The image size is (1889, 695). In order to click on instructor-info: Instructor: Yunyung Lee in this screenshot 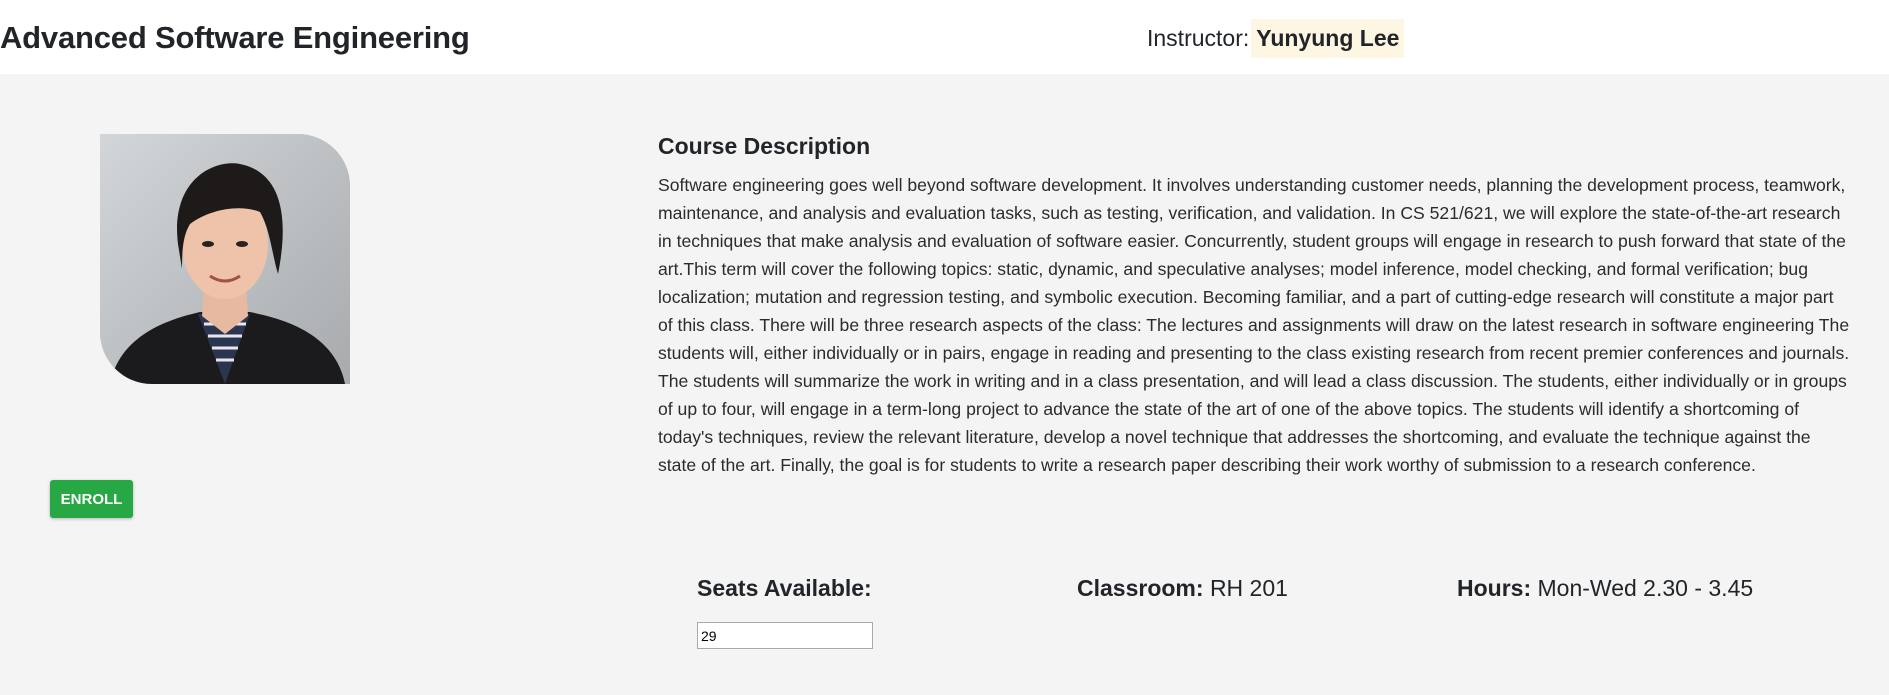, I will do `click(1276, 38)`.